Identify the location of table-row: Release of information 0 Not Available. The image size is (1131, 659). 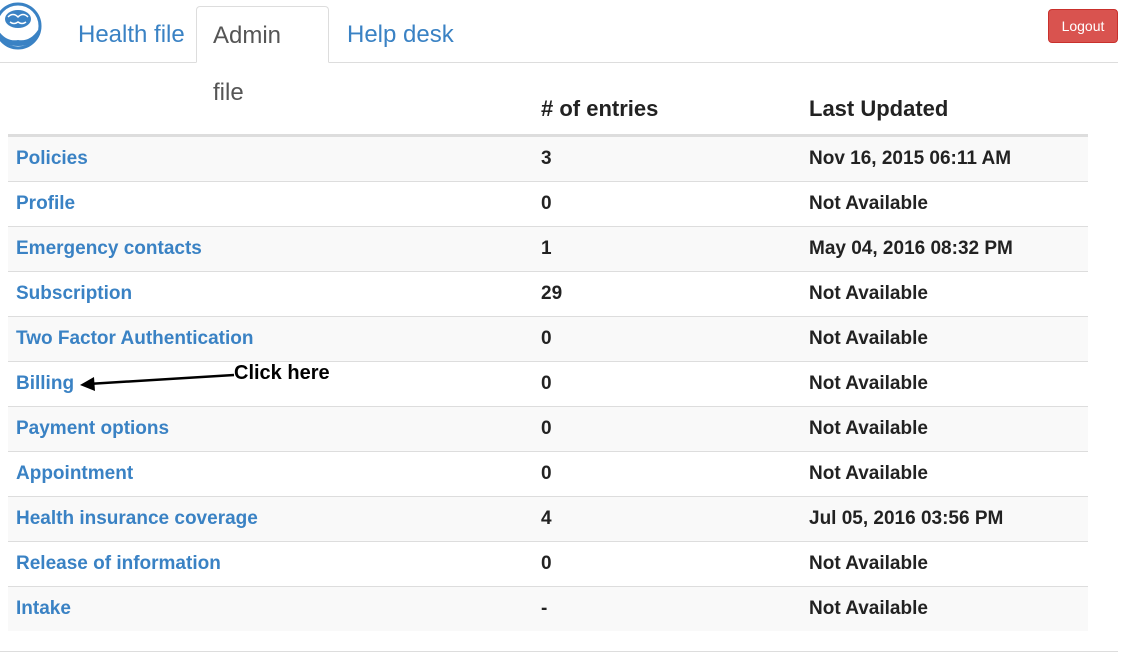
(548, 563).